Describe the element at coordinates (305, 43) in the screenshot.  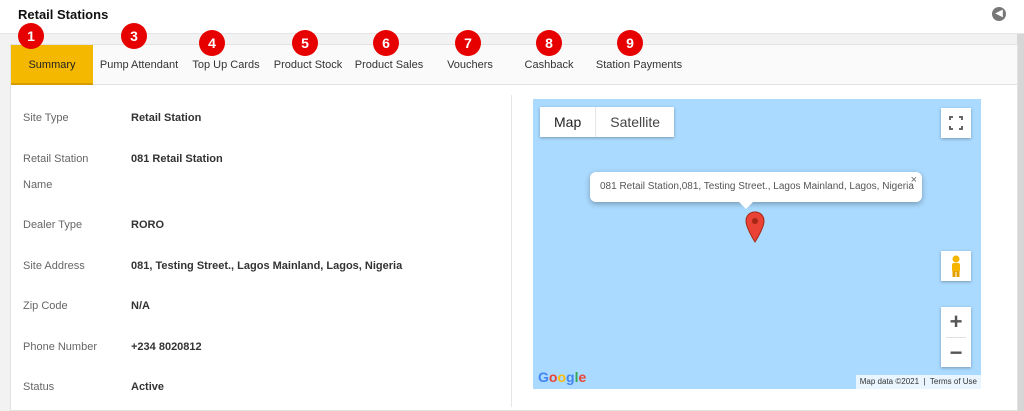
I see `tab-badge-product-stock: 5` at that location.